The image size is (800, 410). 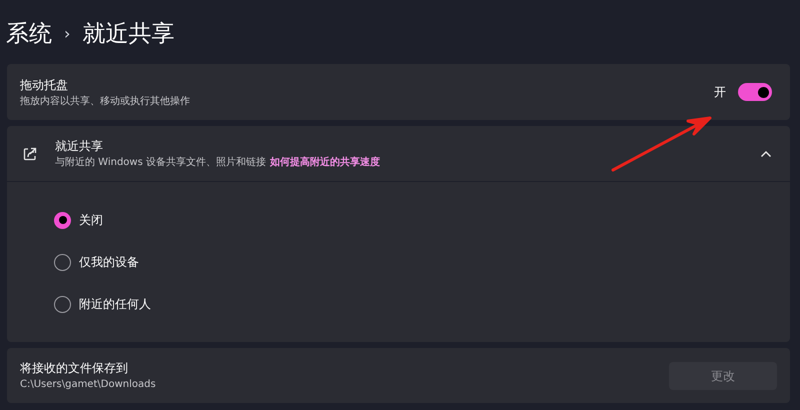 What do you see at coordinates (30, 154) in the screenshot?
I see `share-icon` at bounding box center [30, 154].